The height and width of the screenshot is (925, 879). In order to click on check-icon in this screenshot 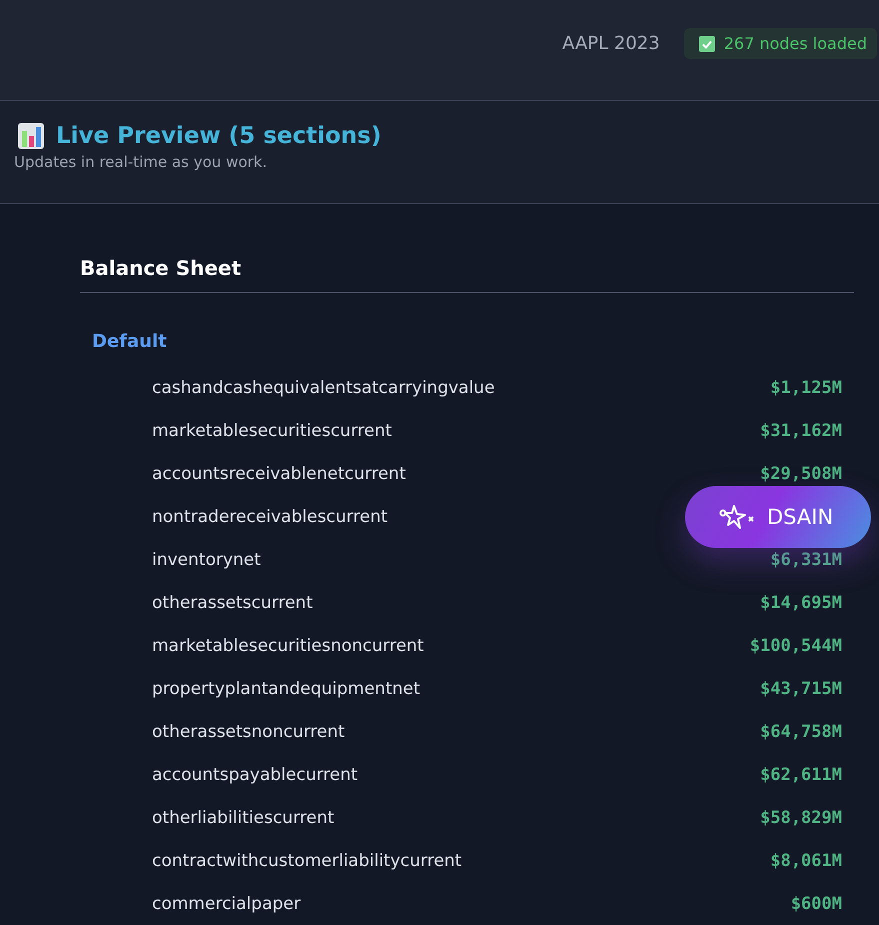, I will do `click(707, 43)`.